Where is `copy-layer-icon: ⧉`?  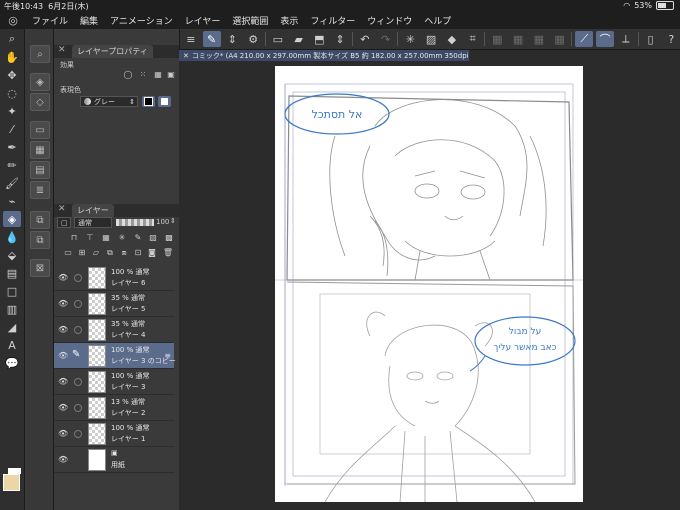
copy-layer-icon: ⧉ is located at coordinates (110, 252).